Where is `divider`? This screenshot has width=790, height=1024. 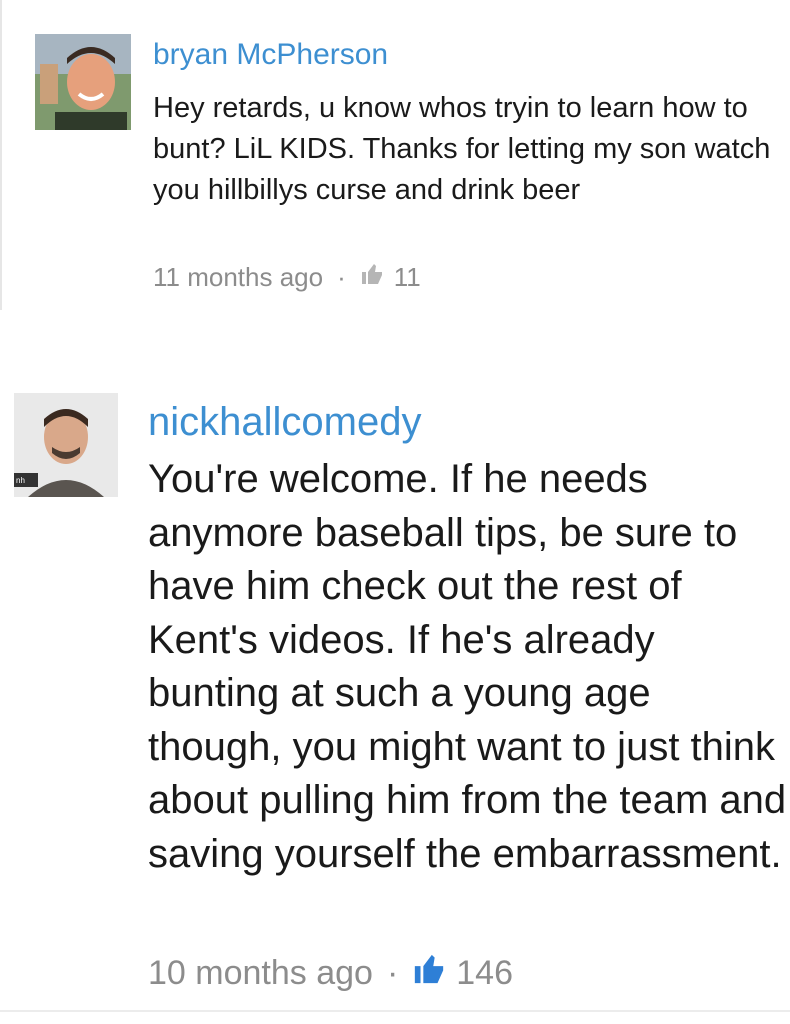
divider is located at coordinates (395, 1011).